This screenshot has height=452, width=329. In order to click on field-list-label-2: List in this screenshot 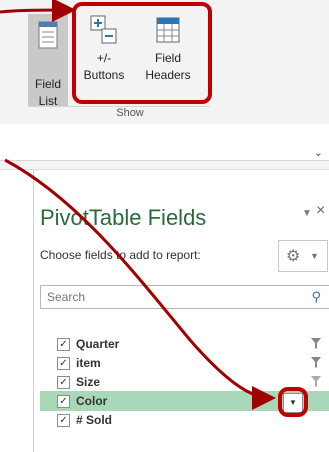, I will do `click(48, 101)`.